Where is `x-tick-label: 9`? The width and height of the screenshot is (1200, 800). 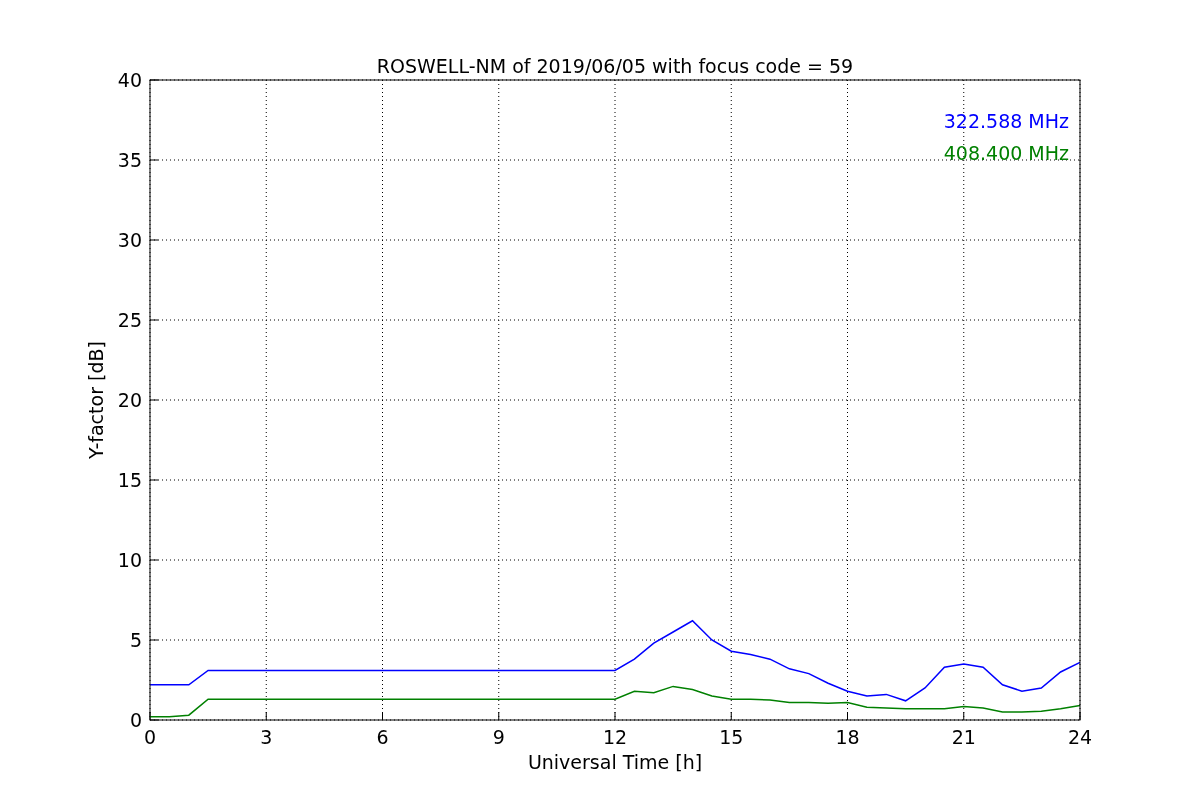
x-tick-label: 9 is located at coordinates (498, 737).